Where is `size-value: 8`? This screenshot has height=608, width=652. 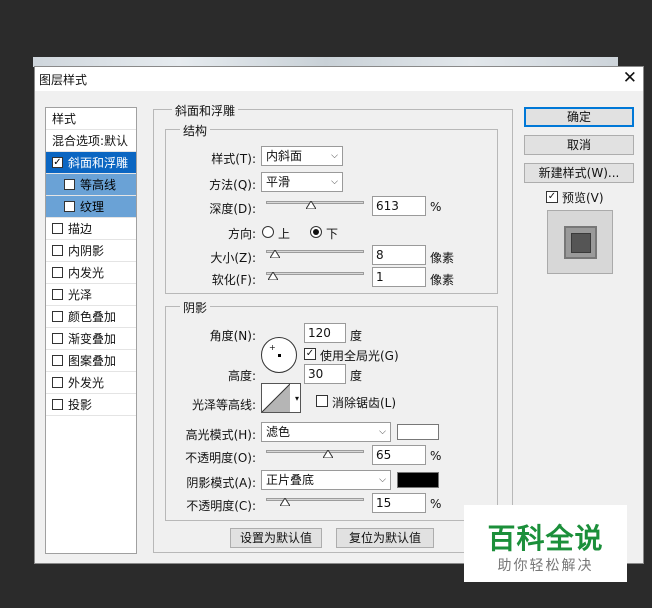 size-value: 8 is located at coordinates (380, 255).